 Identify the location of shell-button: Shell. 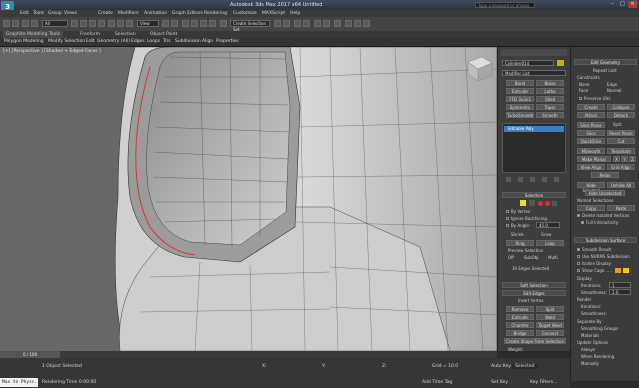
(550, 99).